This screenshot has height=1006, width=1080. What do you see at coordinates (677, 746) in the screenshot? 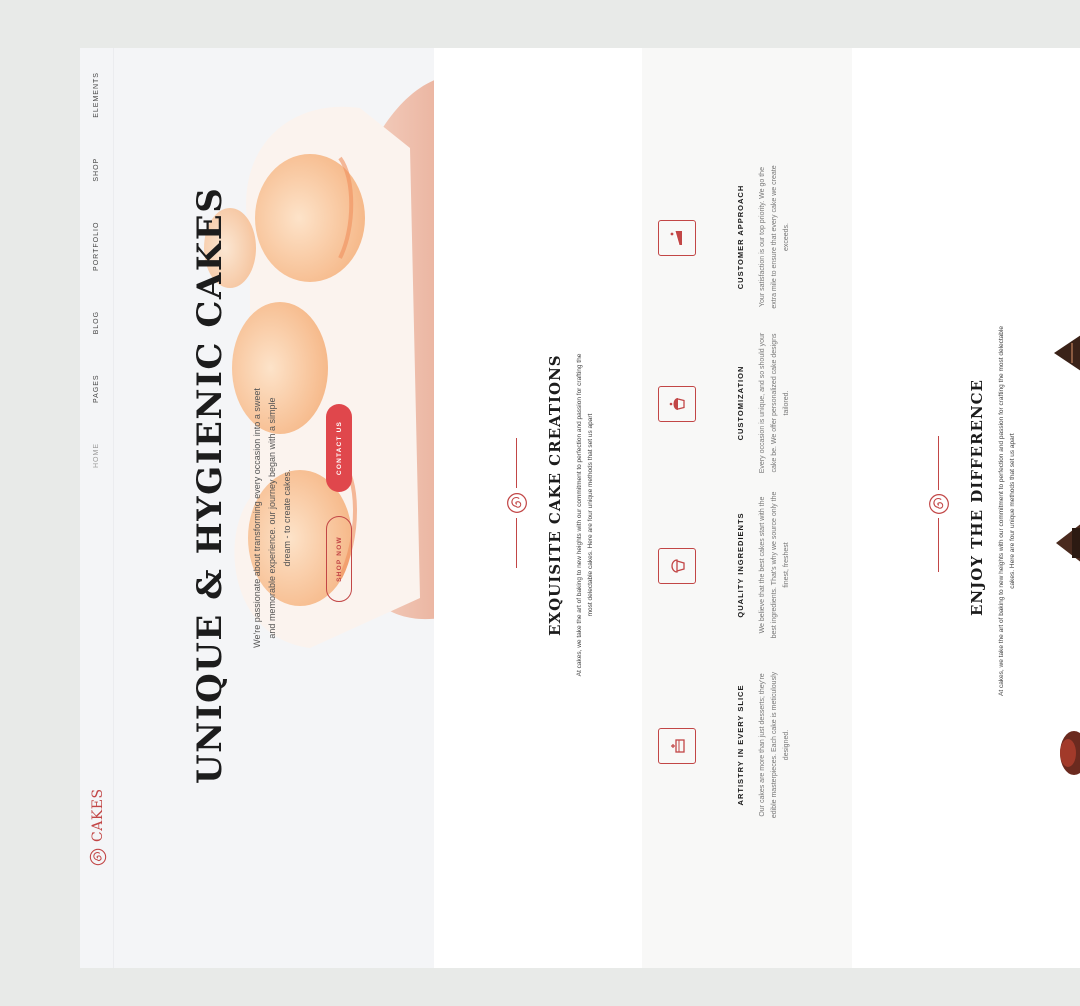
I see `cake-icon` at bounding box center [677, 746].